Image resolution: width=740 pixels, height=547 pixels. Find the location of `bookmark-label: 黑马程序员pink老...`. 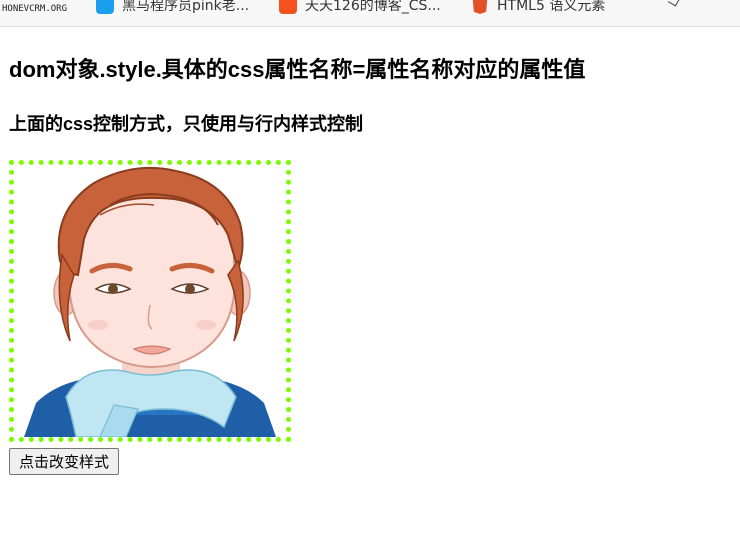

bookmark-label: 黑马程序员pink老... is located at coordinates (186, 7).